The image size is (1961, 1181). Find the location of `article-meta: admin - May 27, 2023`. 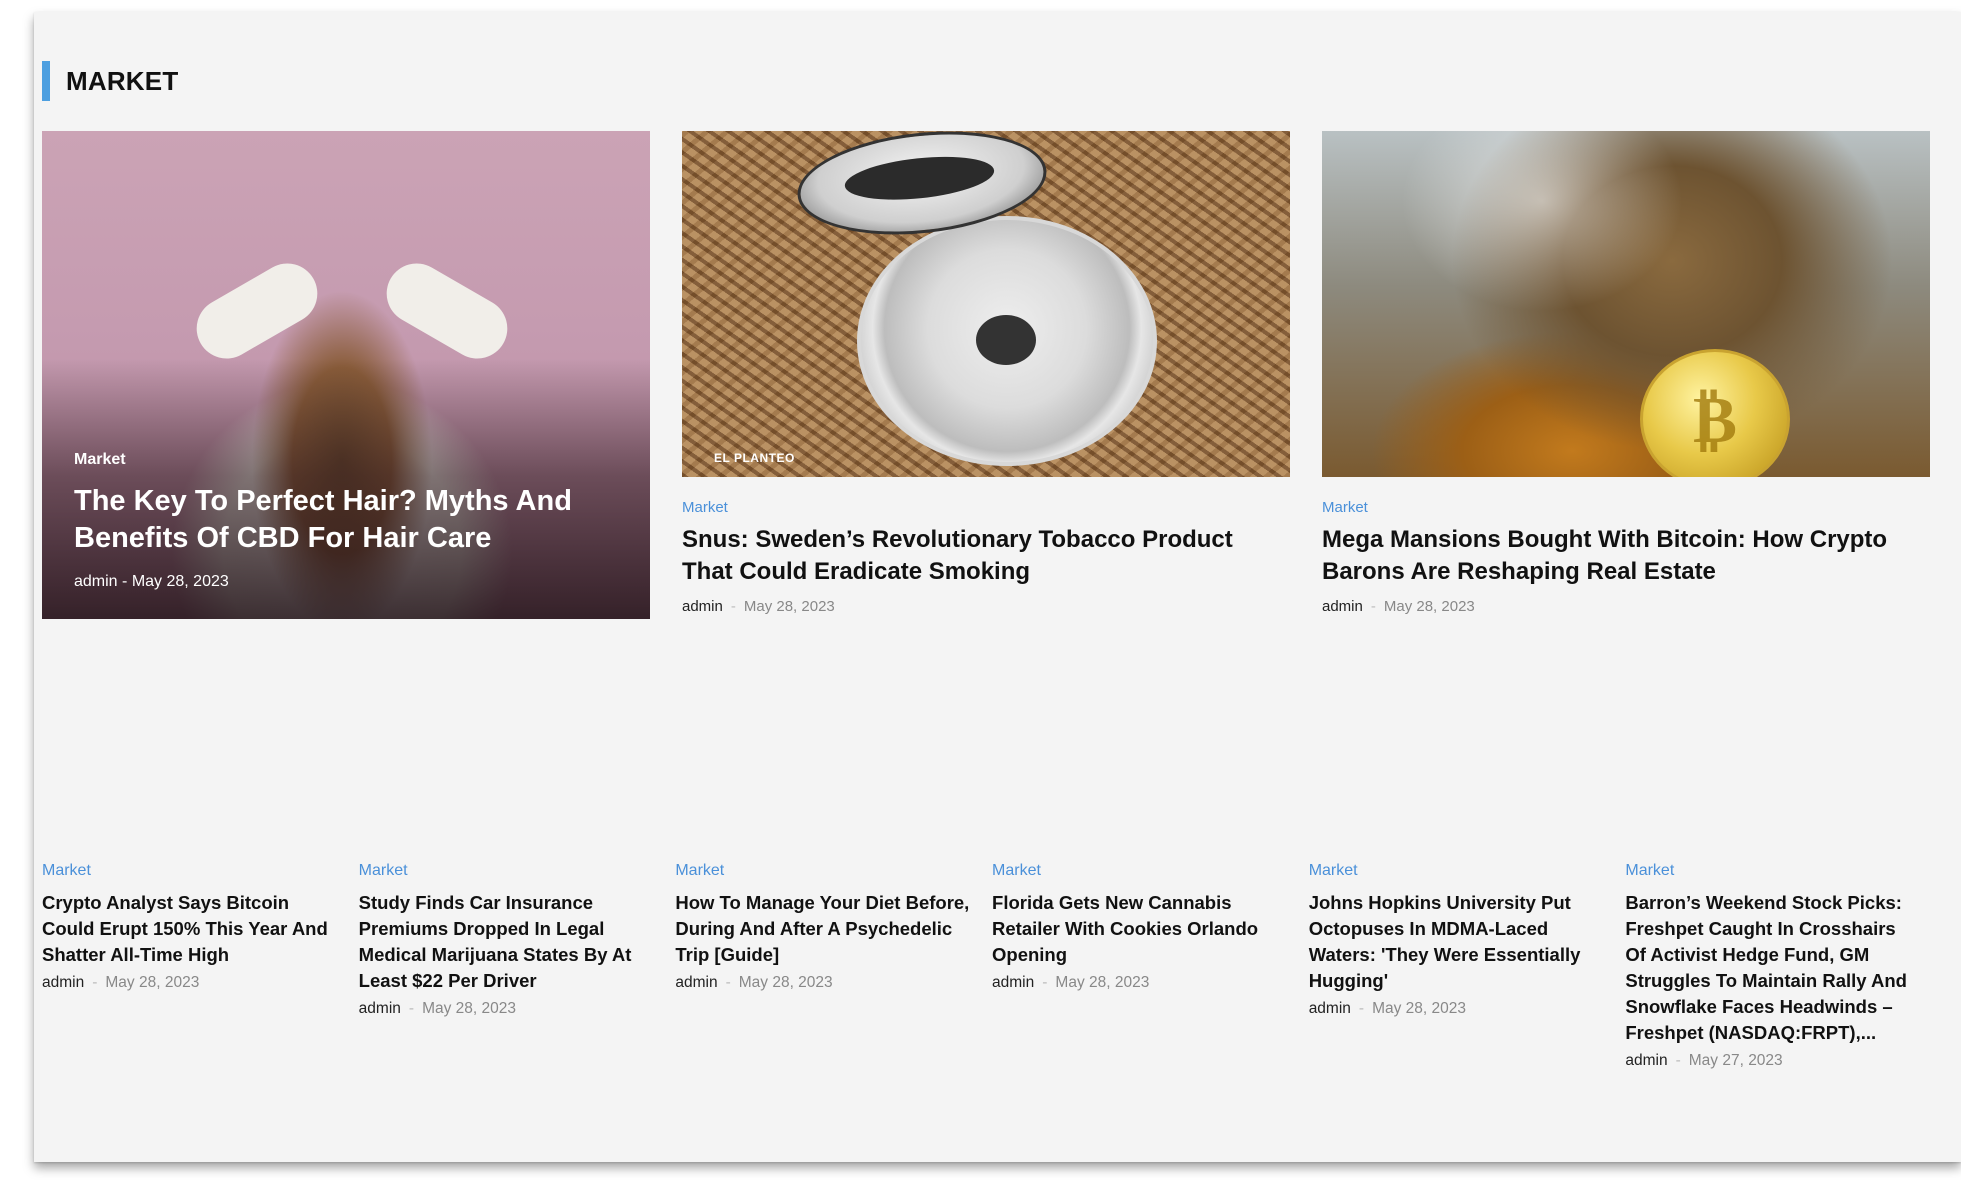

article-meta: admin - May 27, 2023 is located at coordinates (1772, 1061).